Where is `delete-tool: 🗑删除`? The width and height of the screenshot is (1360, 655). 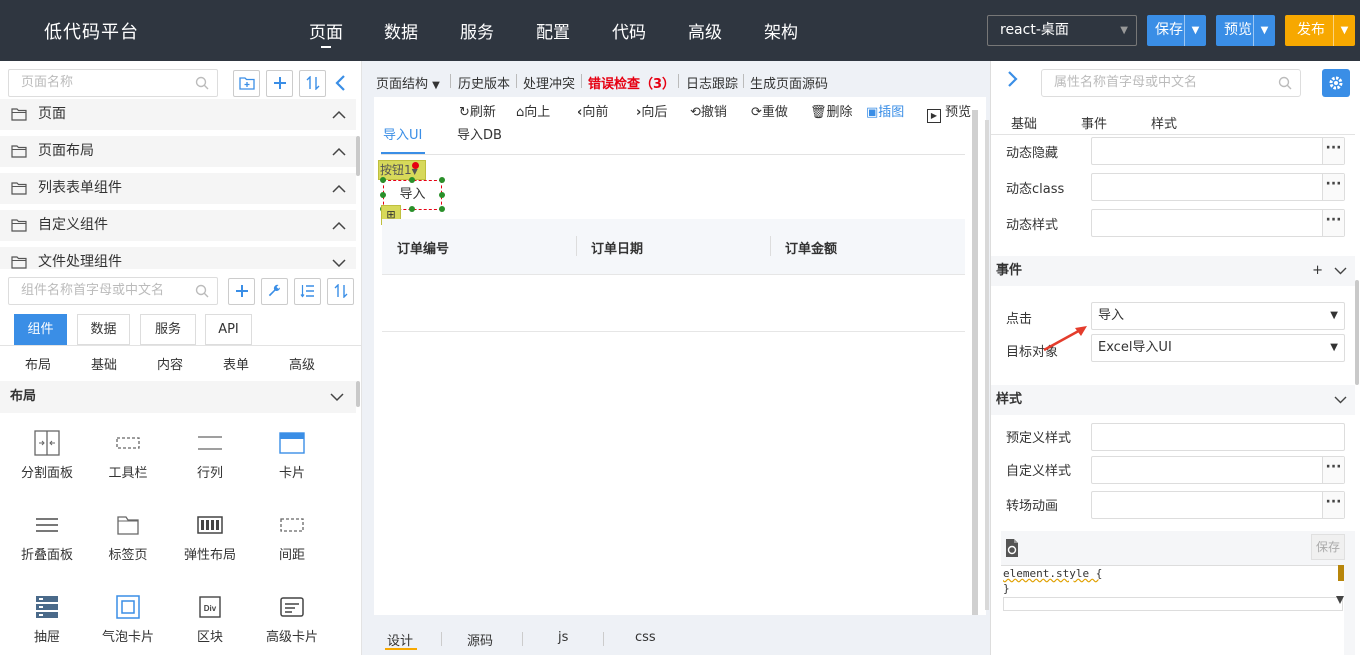
delete-tool: 🗑删除 is located at coordinates (831, 110).